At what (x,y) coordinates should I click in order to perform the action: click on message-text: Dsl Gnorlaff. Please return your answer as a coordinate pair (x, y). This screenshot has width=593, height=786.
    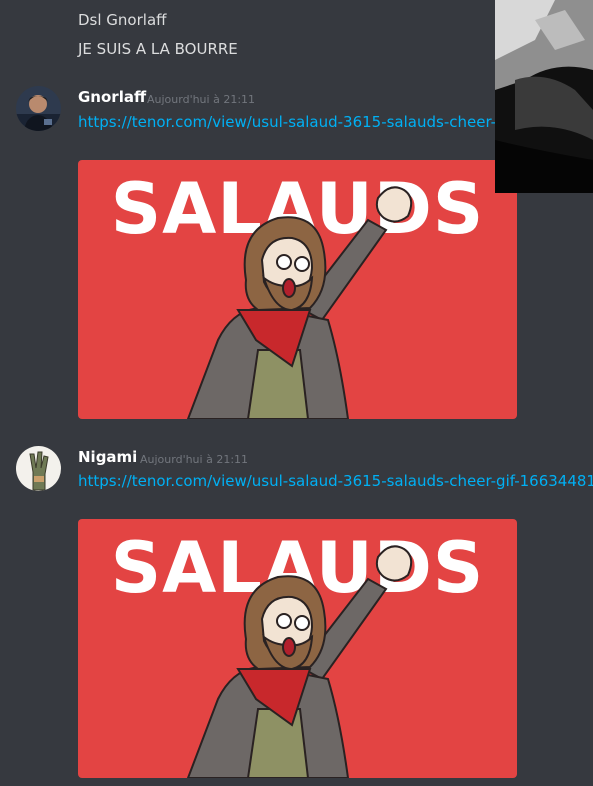
    Looking at the image, I should click on (122, 20).